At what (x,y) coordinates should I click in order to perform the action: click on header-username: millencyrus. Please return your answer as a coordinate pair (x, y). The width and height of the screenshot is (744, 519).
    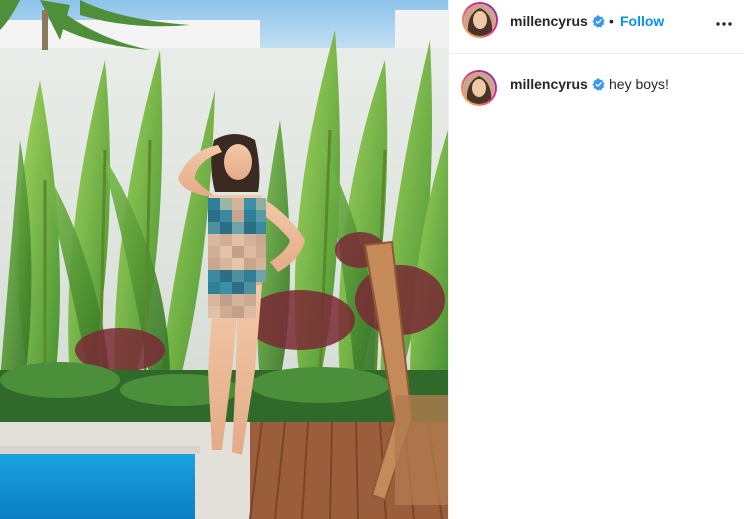
    Looking at the image, I should click on (549, 21).